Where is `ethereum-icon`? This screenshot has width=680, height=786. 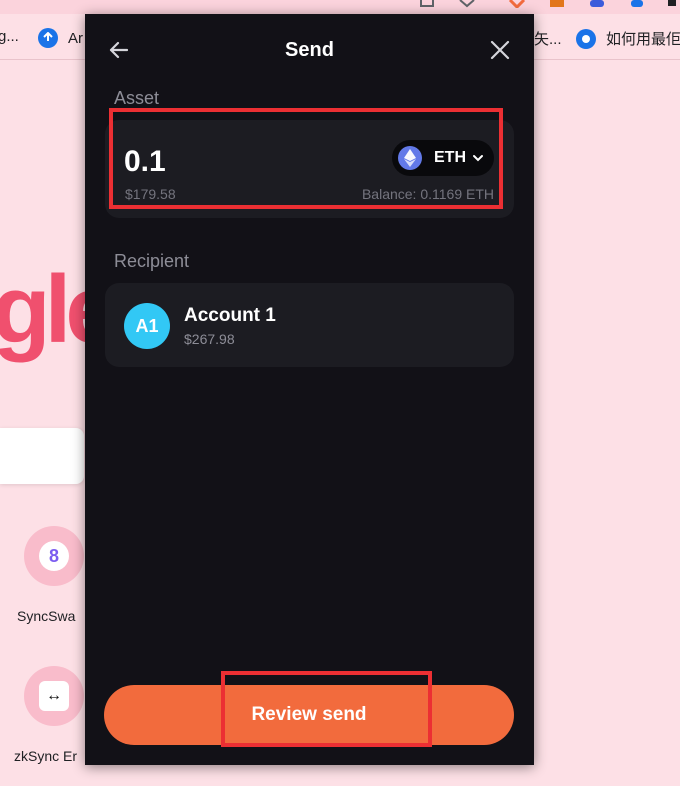 ethereum-icon is located at coordinates (410, 158).